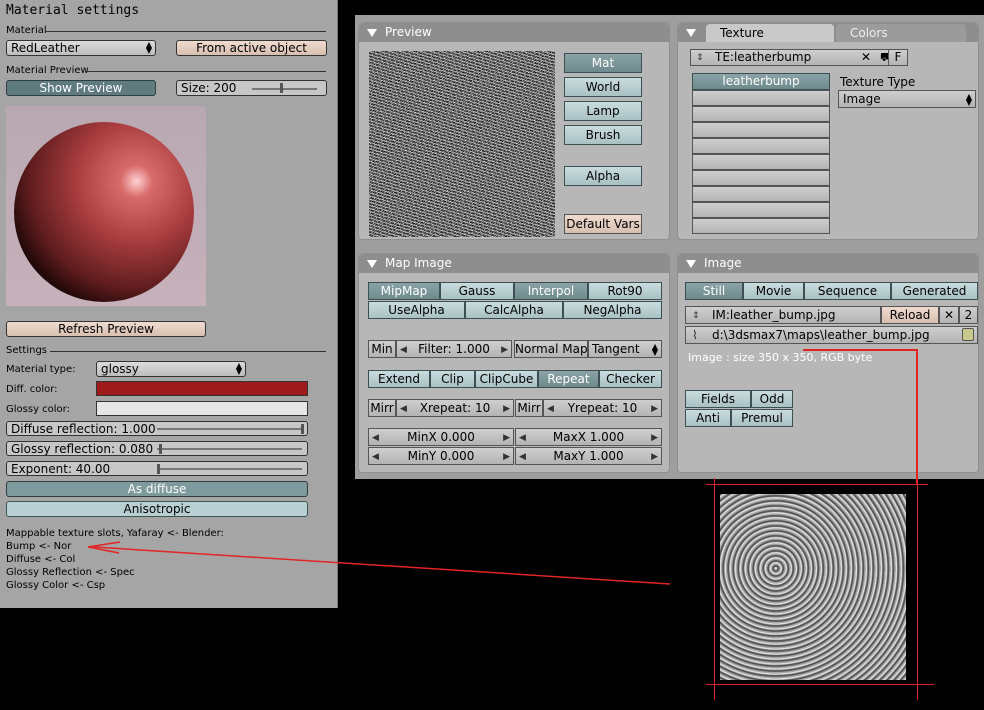 This screenshot has height=710, width=984. I want to click on arrow-head, so click(104, 544).